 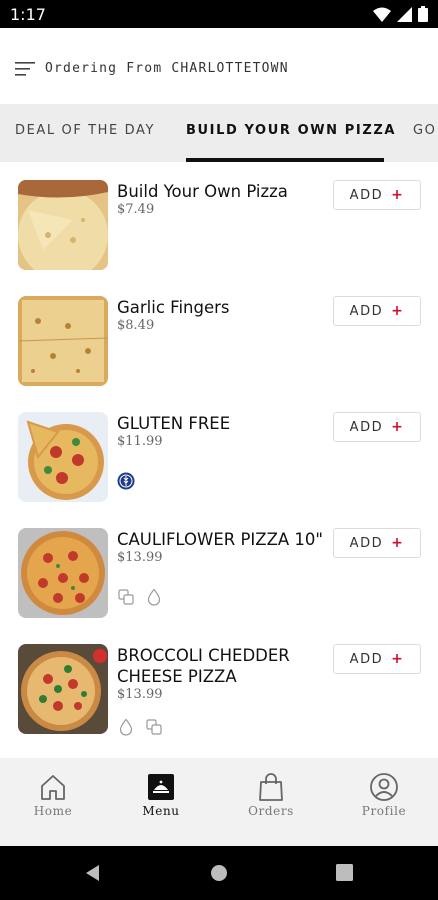 I want to click on menu-icon, so click(x=161, y=787).